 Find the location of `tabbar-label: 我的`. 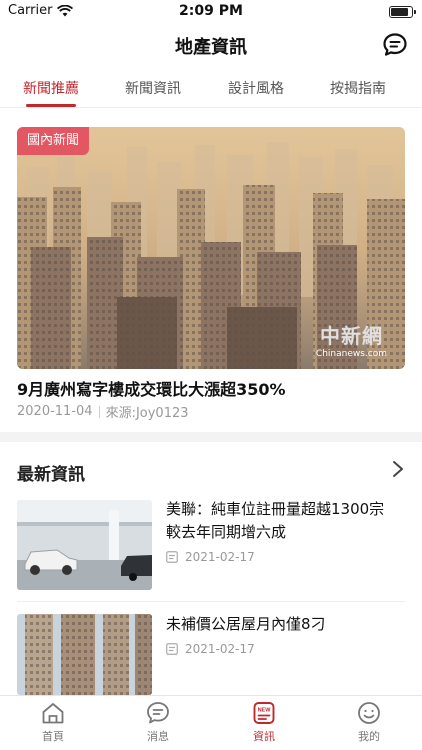

tabbar-label: 我的 is located at coordinates (369, 736).